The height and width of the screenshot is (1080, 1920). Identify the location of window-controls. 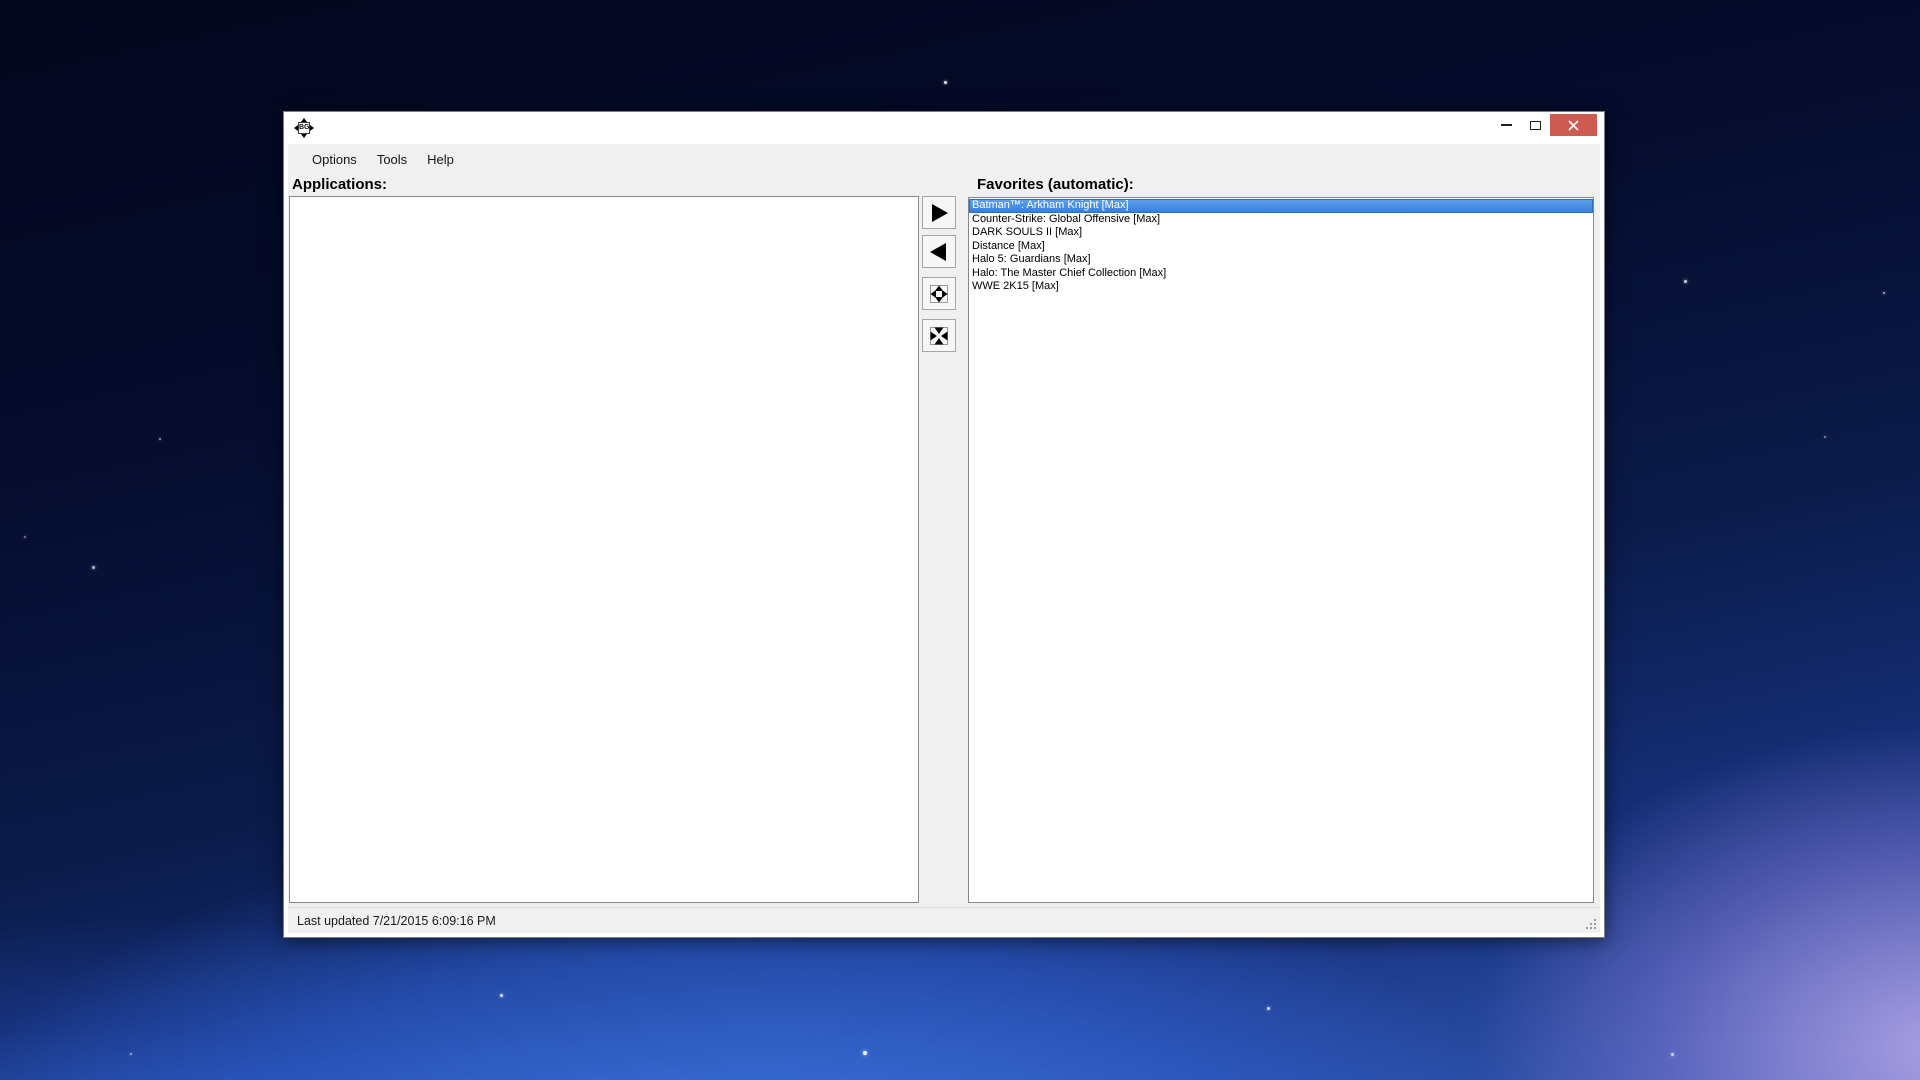
(1544, 125).